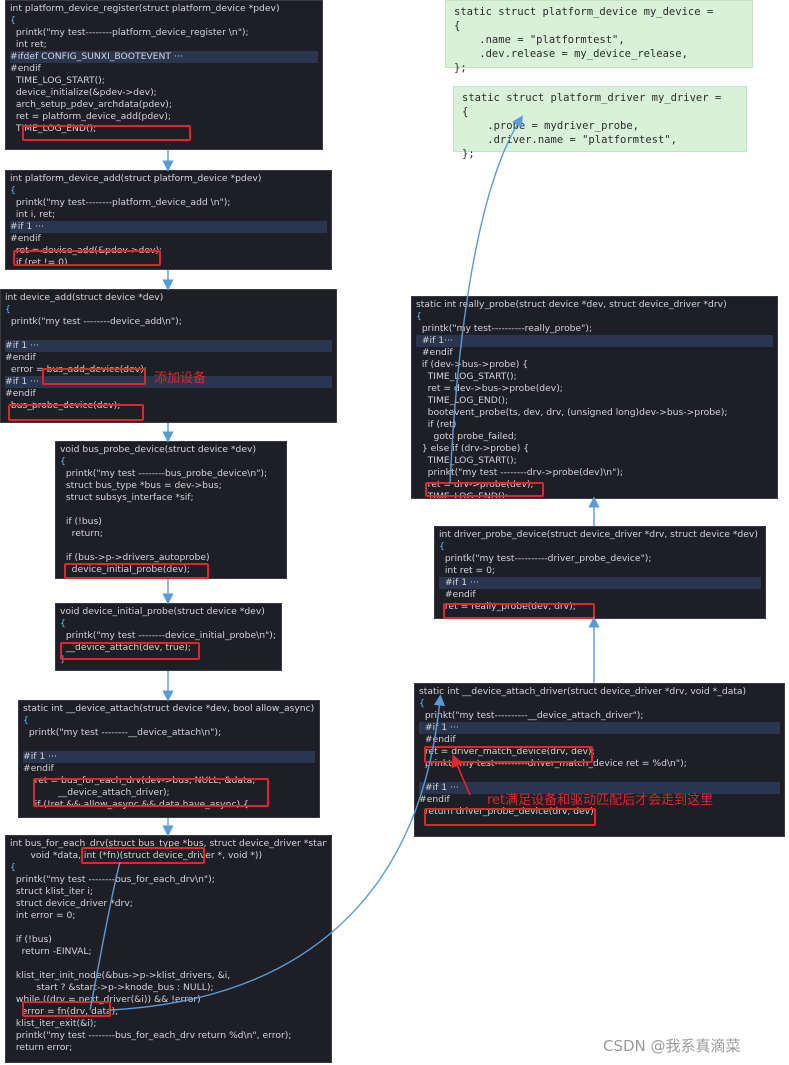 The width and height of the screenshot is (789, 1065). I want to click on arrow-drv-probe-to-mydriver-probe, so click(486, 299).